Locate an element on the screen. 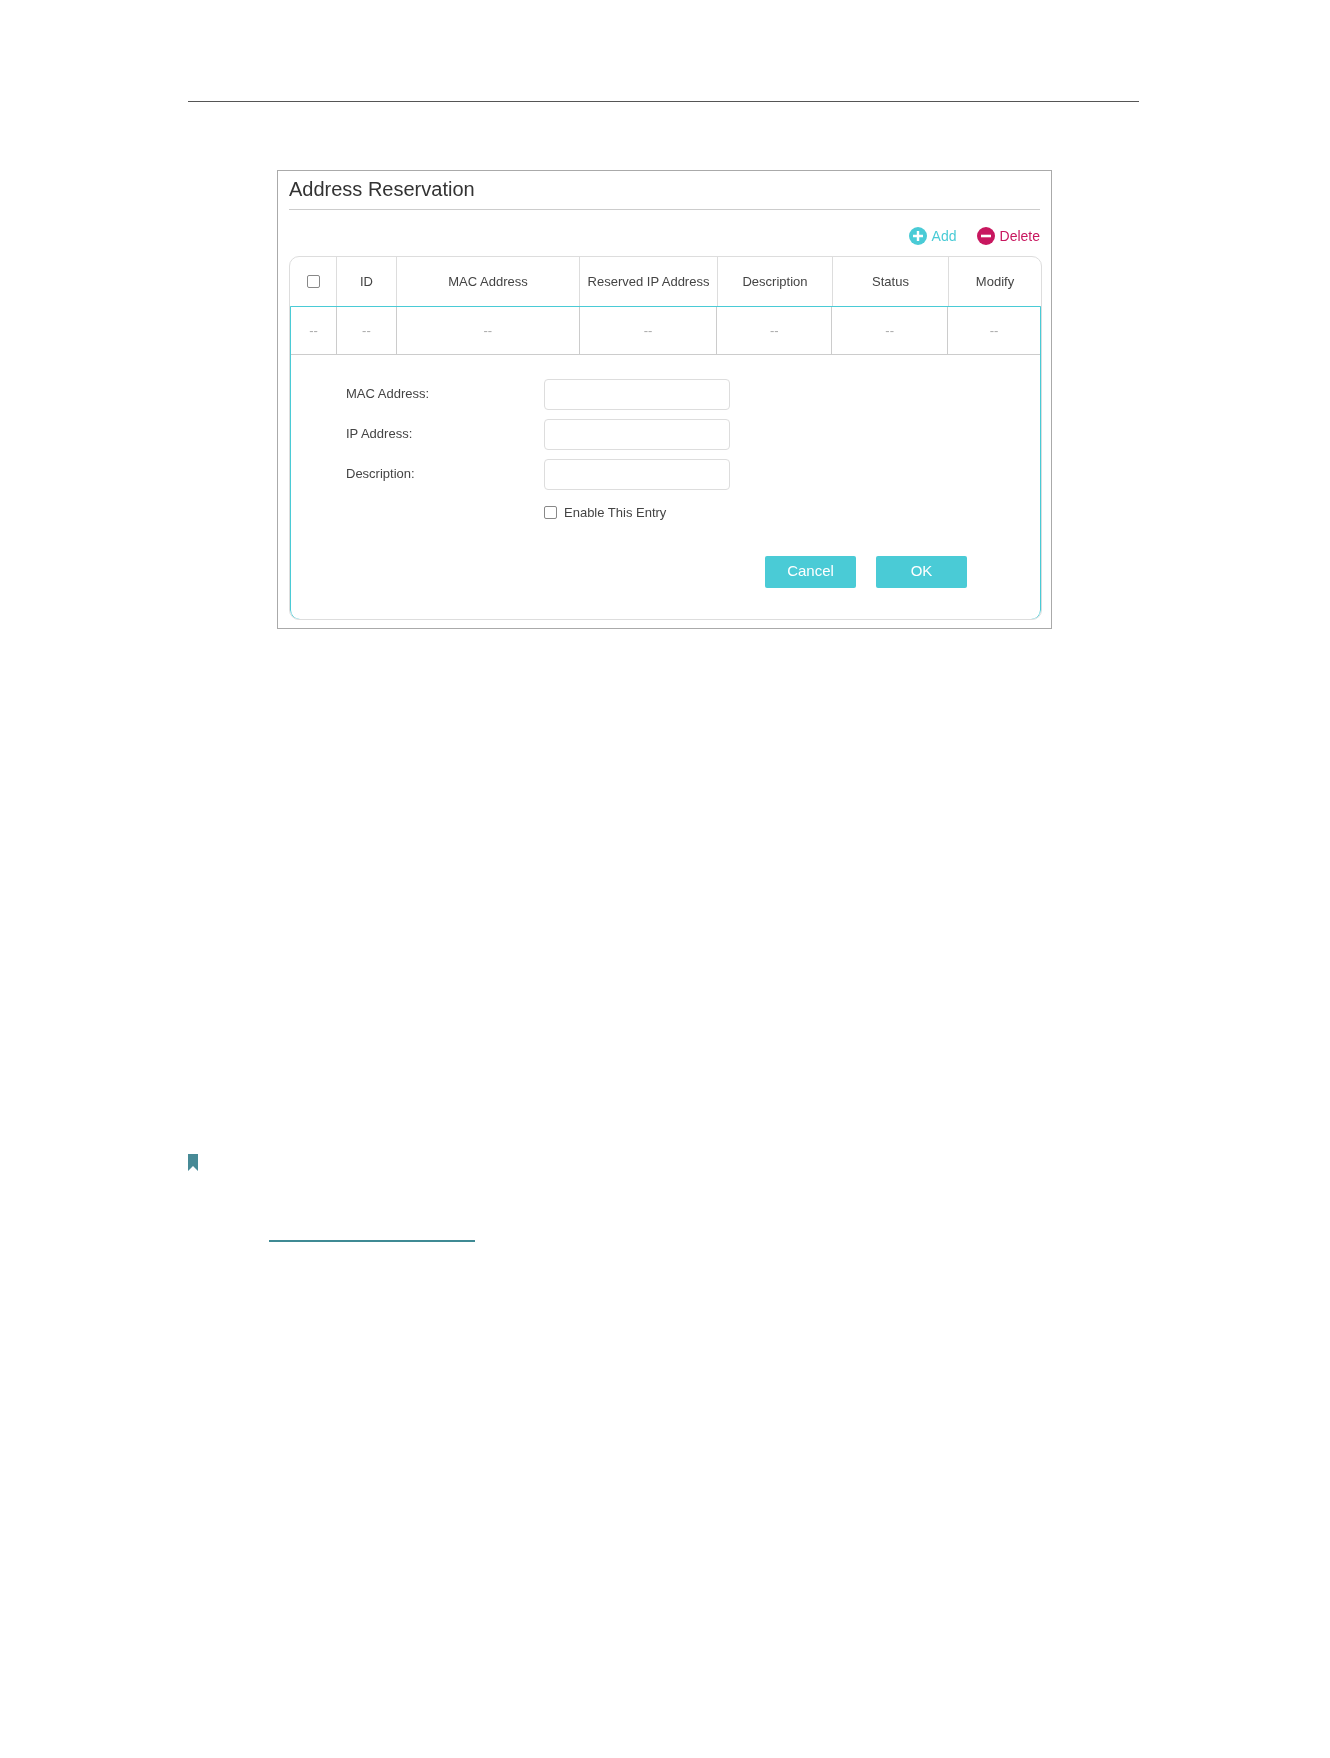 This screenshot has width=1330, height=1758. column-header: Reserved IP Address is located at coordinates (648, 281).